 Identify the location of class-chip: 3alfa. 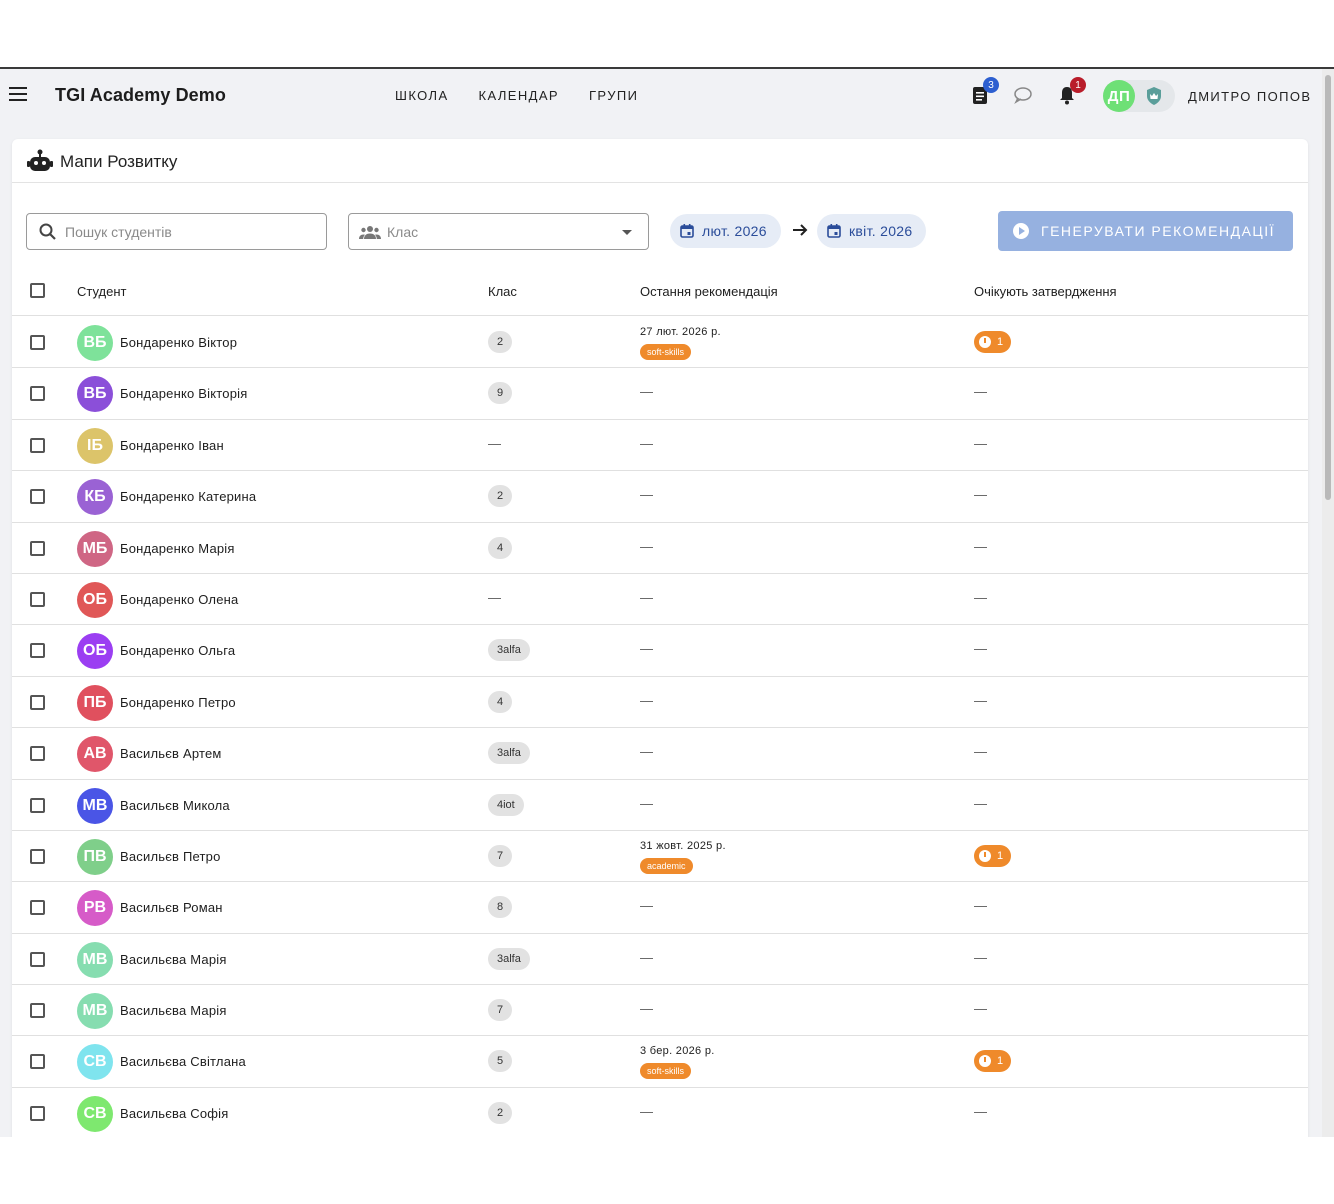
(509, 753).